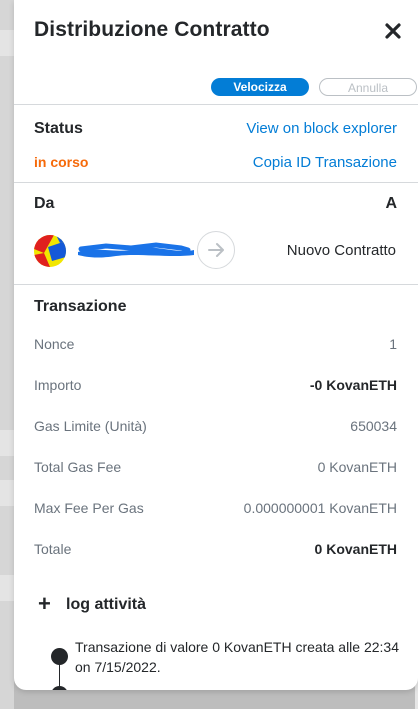  What do you see at coordinates (215, 551) in the screenshot?
I see `tx-row-total: Totale 0 KovanETH` at bounding box center [215, 551].